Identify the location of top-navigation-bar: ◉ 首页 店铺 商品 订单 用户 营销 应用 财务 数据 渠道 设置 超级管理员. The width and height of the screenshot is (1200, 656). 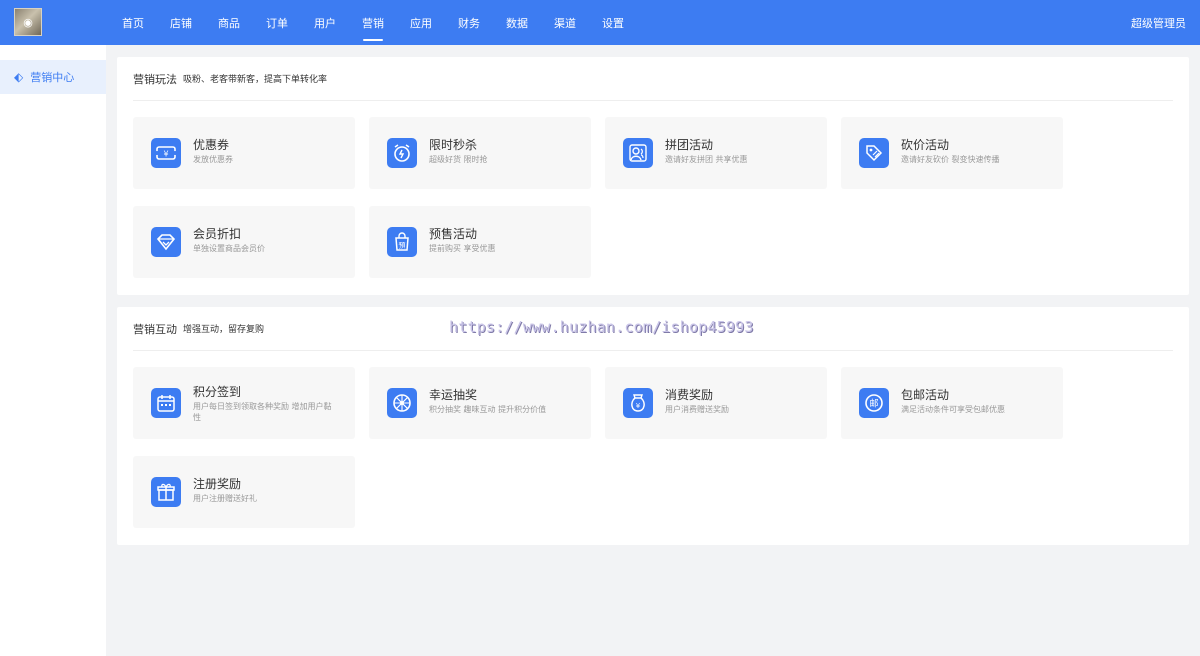
(600, 22).